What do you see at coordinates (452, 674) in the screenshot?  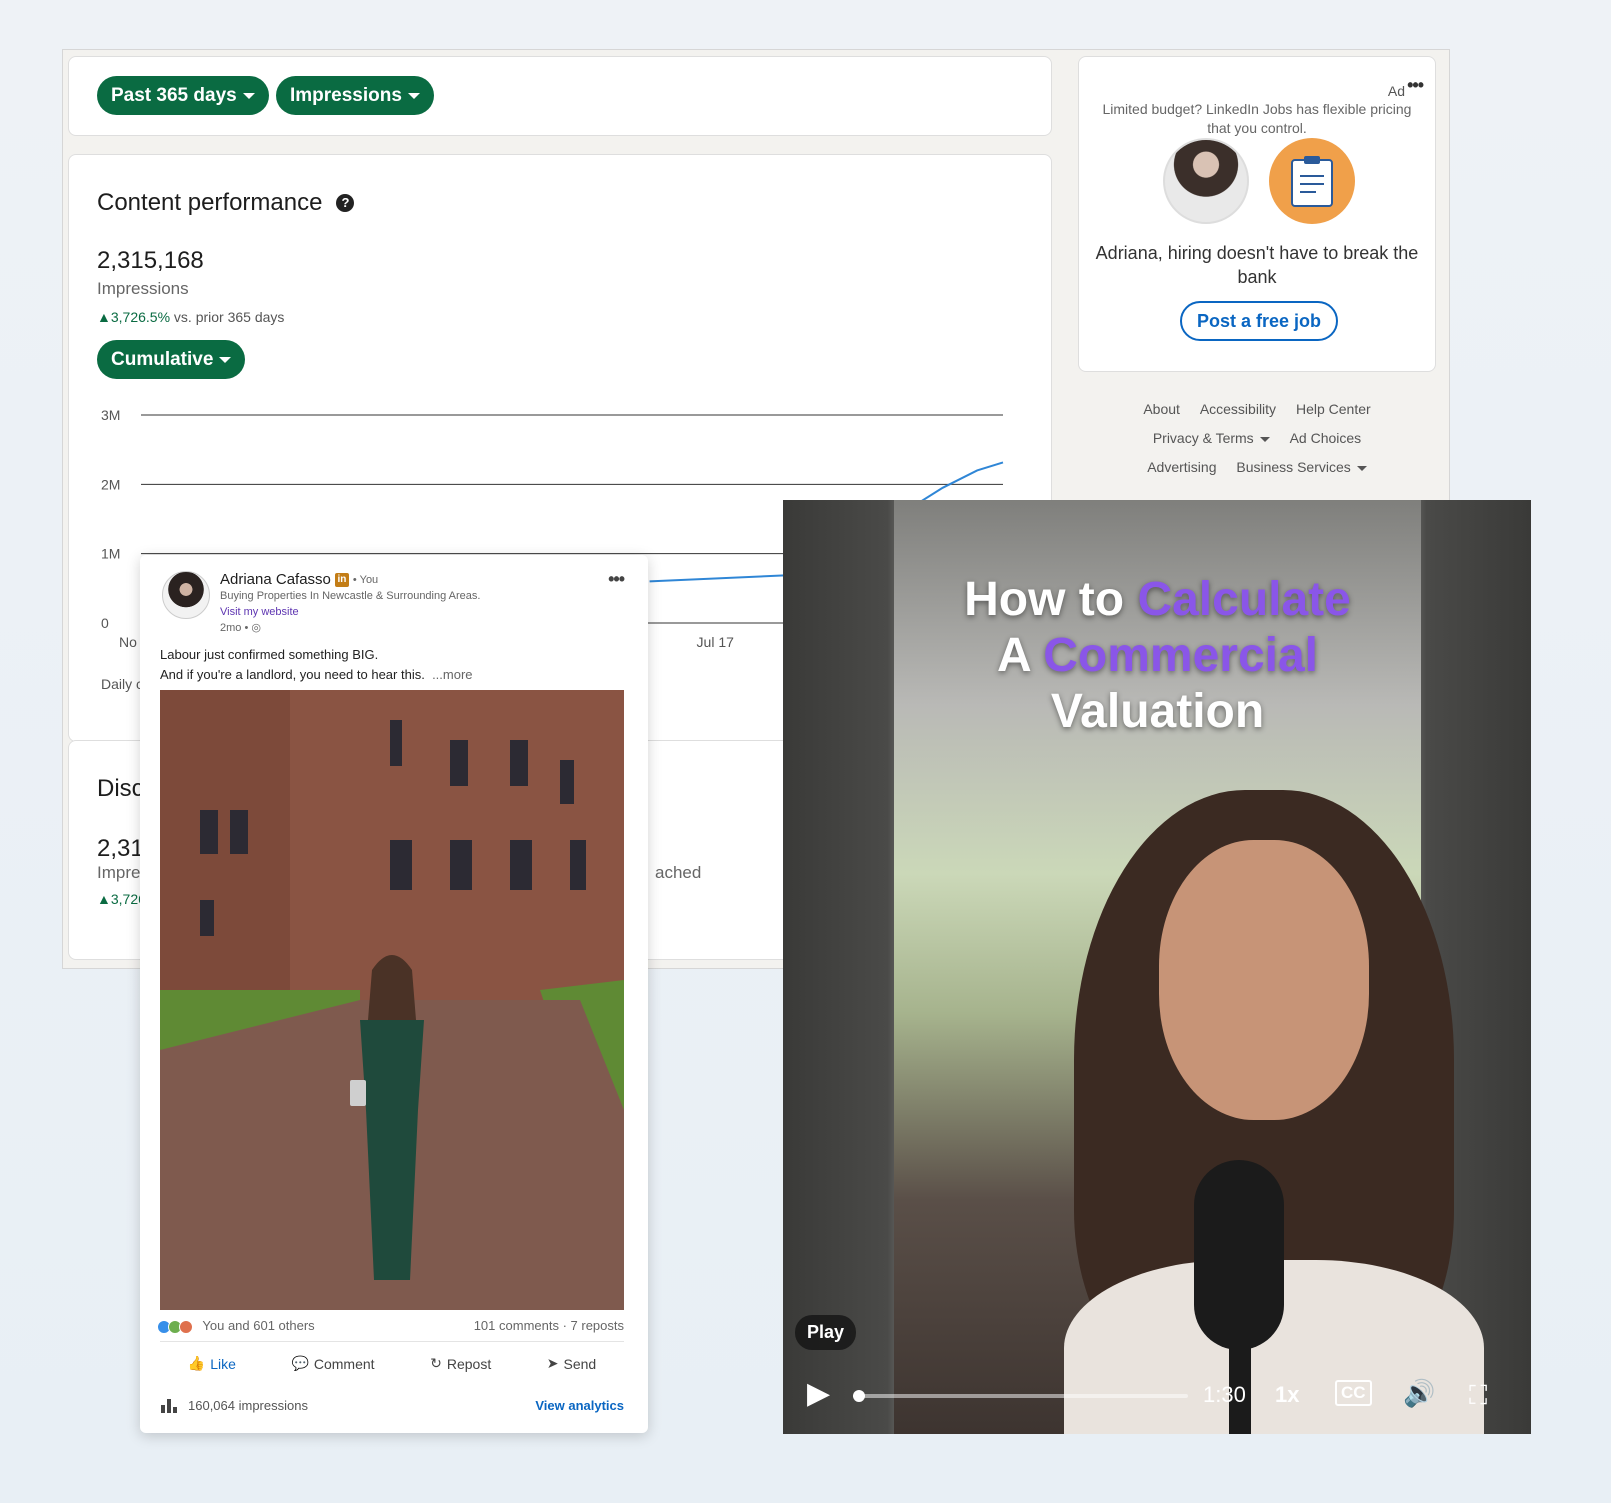 I see `see-more-link: ...more` at bounding box center [452, 674].